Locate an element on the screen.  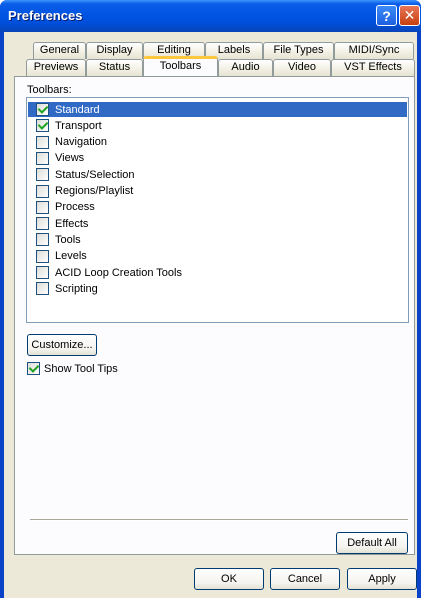
toolbar-list-item: Levels is located at coordinates (217, 256).